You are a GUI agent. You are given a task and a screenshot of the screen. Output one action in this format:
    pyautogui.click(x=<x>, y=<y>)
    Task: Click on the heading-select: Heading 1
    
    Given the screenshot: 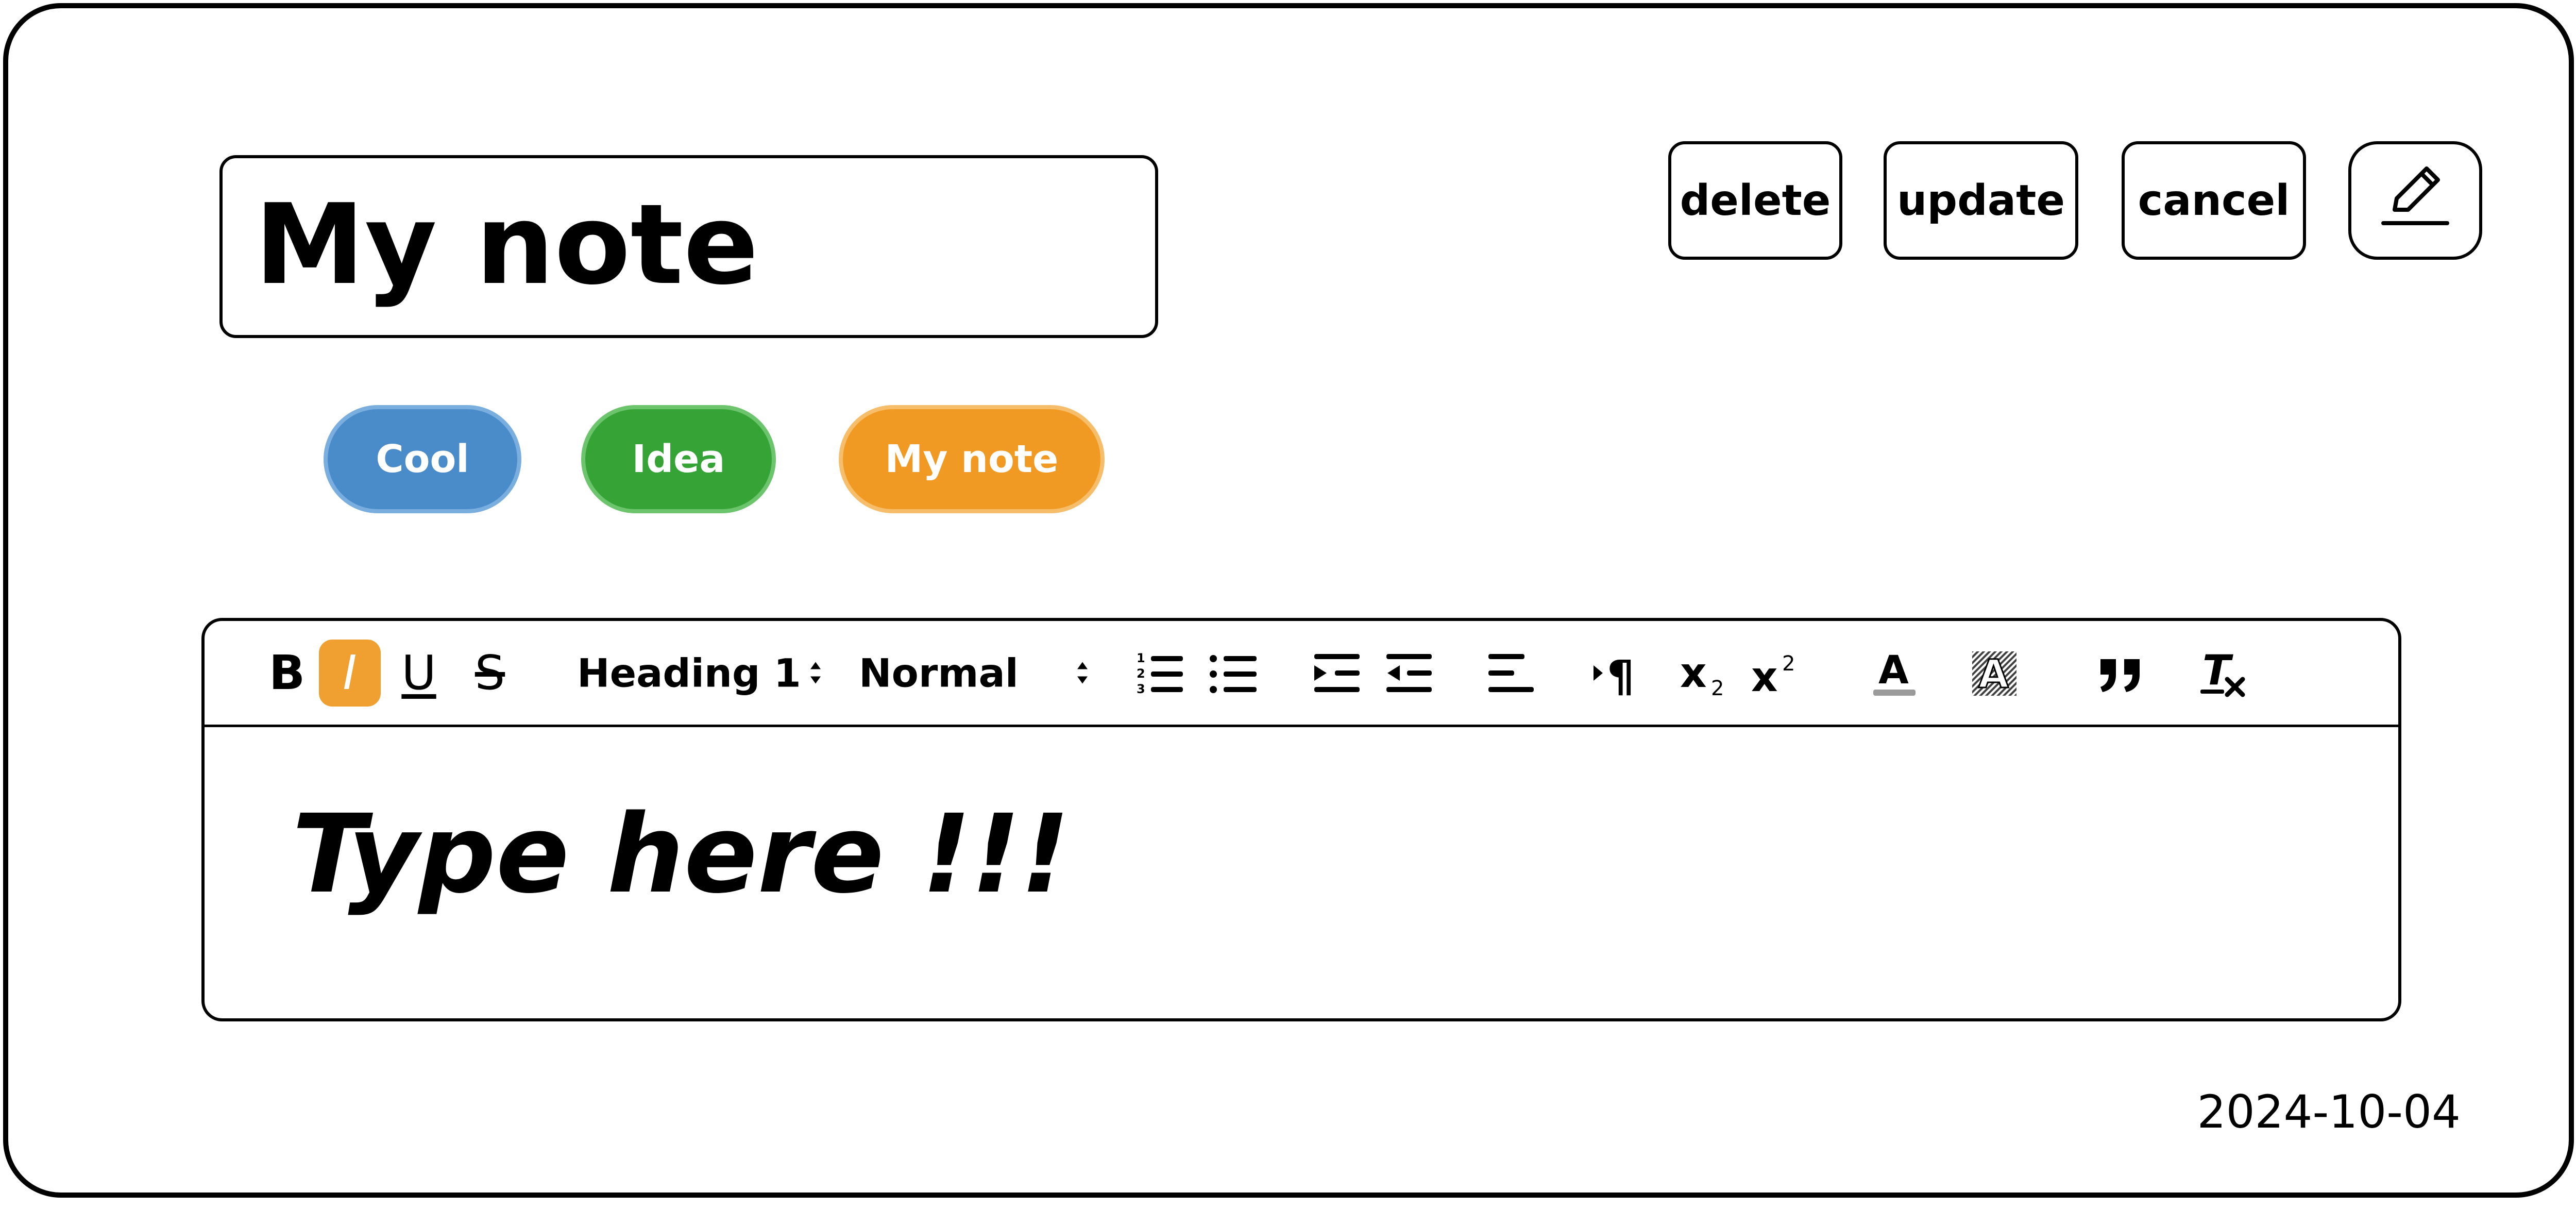 What is the action you would take?
    pyautogui.click(x=699, y=673)
    